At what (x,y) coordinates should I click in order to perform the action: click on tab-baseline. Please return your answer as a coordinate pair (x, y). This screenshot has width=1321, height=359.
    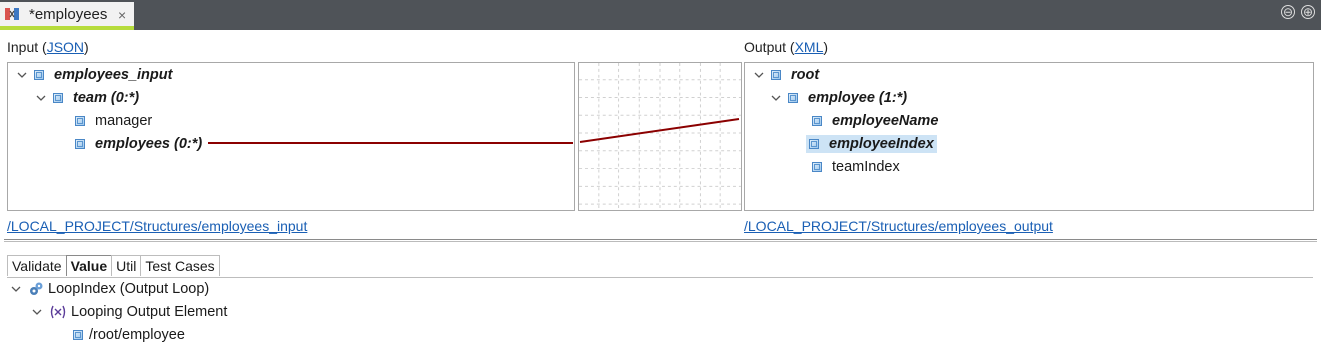
    Looking at the image, I should click on (660, 277).